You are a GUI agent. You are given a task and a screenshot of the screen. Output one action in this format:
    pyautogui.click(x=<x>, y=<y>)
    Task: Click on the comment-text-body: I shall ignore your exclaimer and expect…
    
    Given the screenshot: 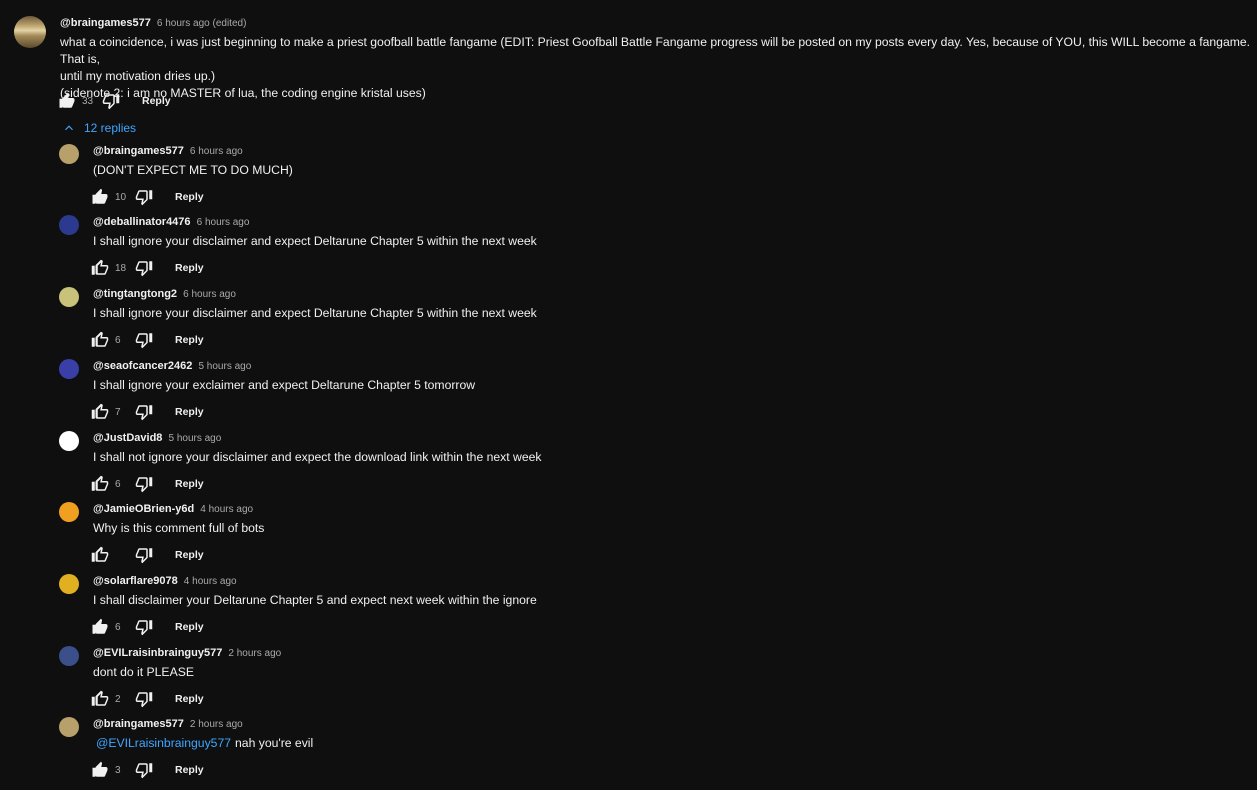 What is the action you would take?
    pyautogui.click(x=284, y=385)
    